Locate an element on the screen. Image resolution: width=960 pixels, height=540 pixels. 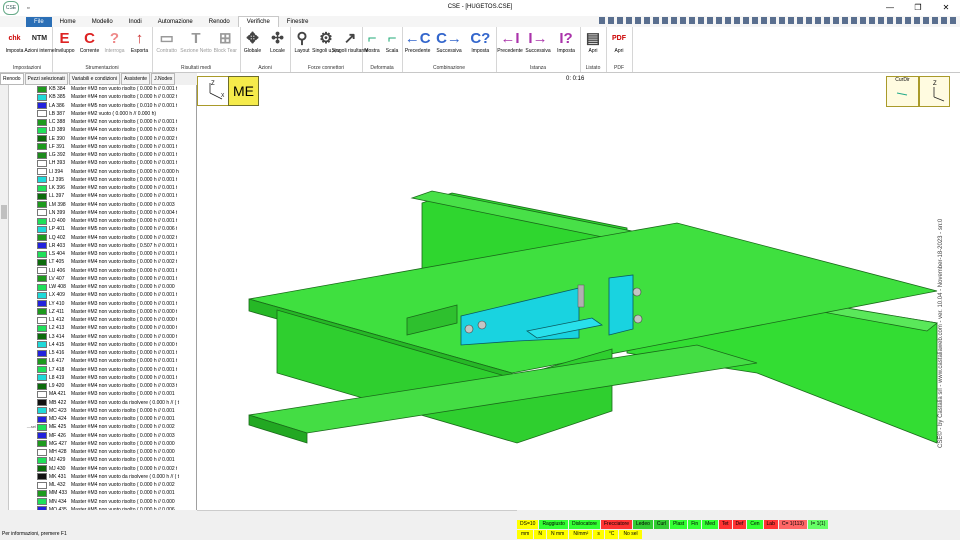
restore-icon: ❐ is located at coordinates (918, 8).